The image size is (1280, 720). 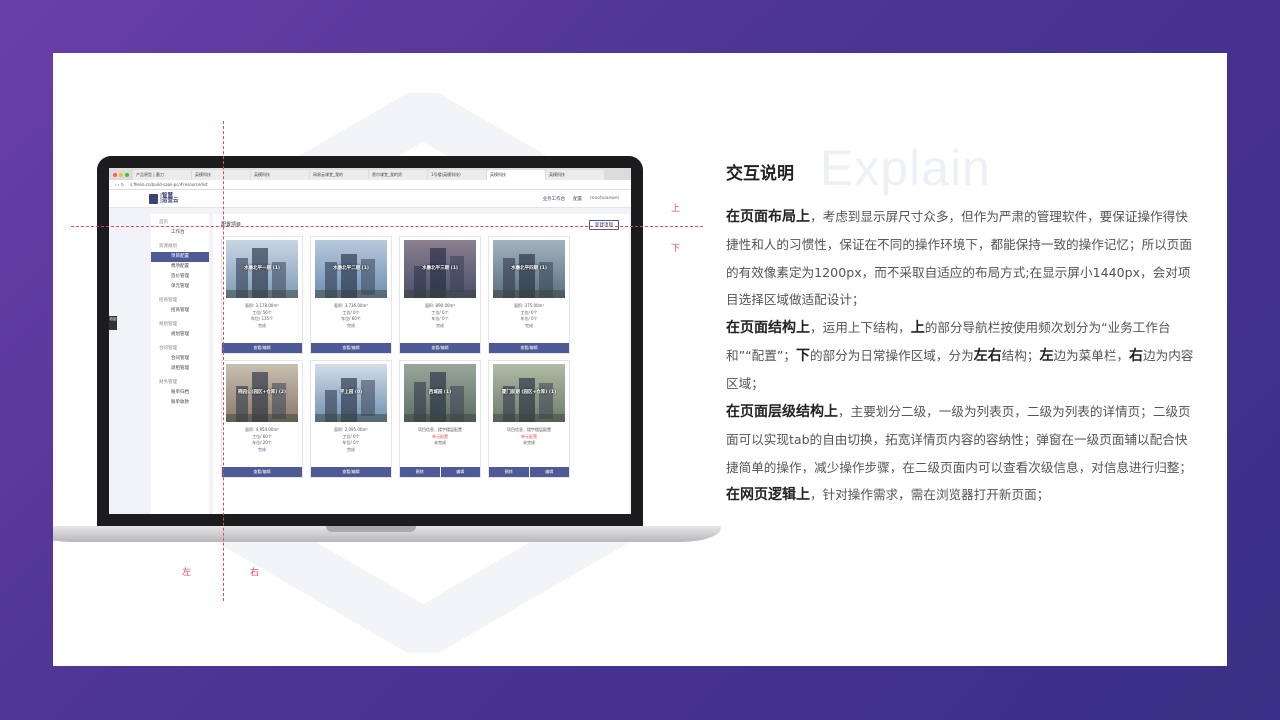 I want to click on project-name: 水墨北平三期 (1), so click(x=440, y=268).